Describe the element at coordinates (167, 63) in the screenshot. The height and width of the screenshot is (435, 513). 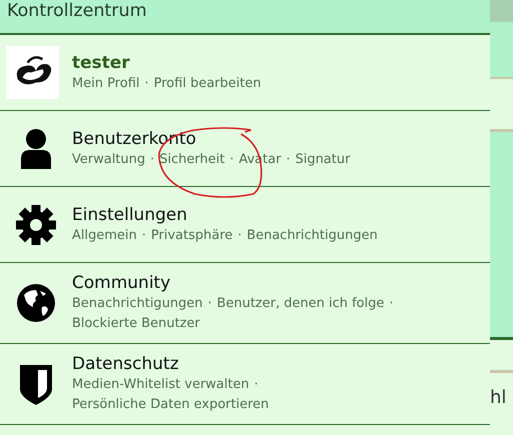
I see `user-name: tester` at that location.